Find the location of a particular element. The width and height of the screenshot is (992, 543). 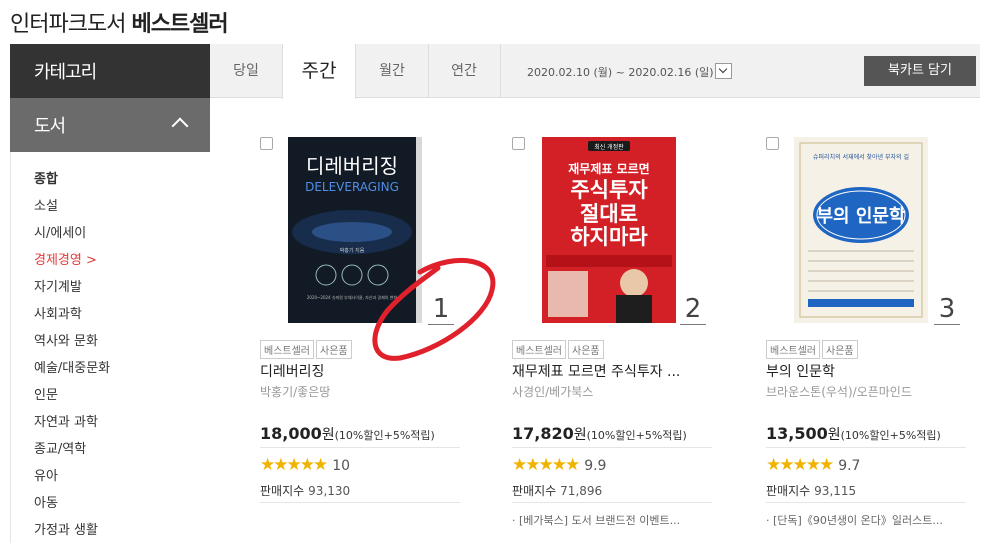

sales-value: 93,115 is located at coordinates (835, 491).